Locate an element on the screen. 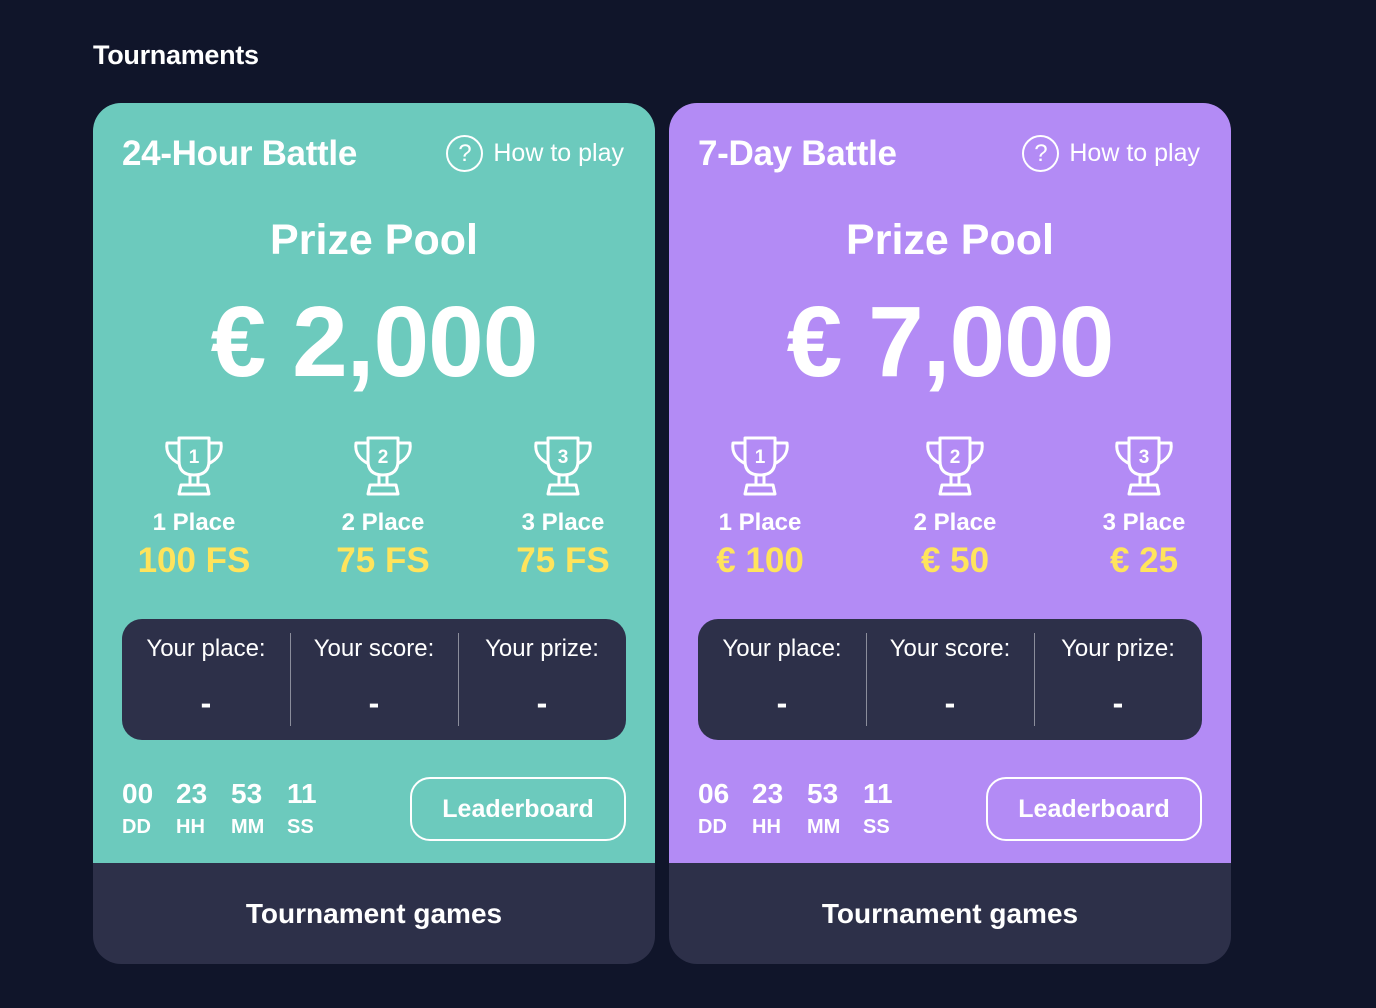 The height and width of the screenshot is (1008, 1376). card-title: 24-Hour Battle is located at coordinates (240, 153).